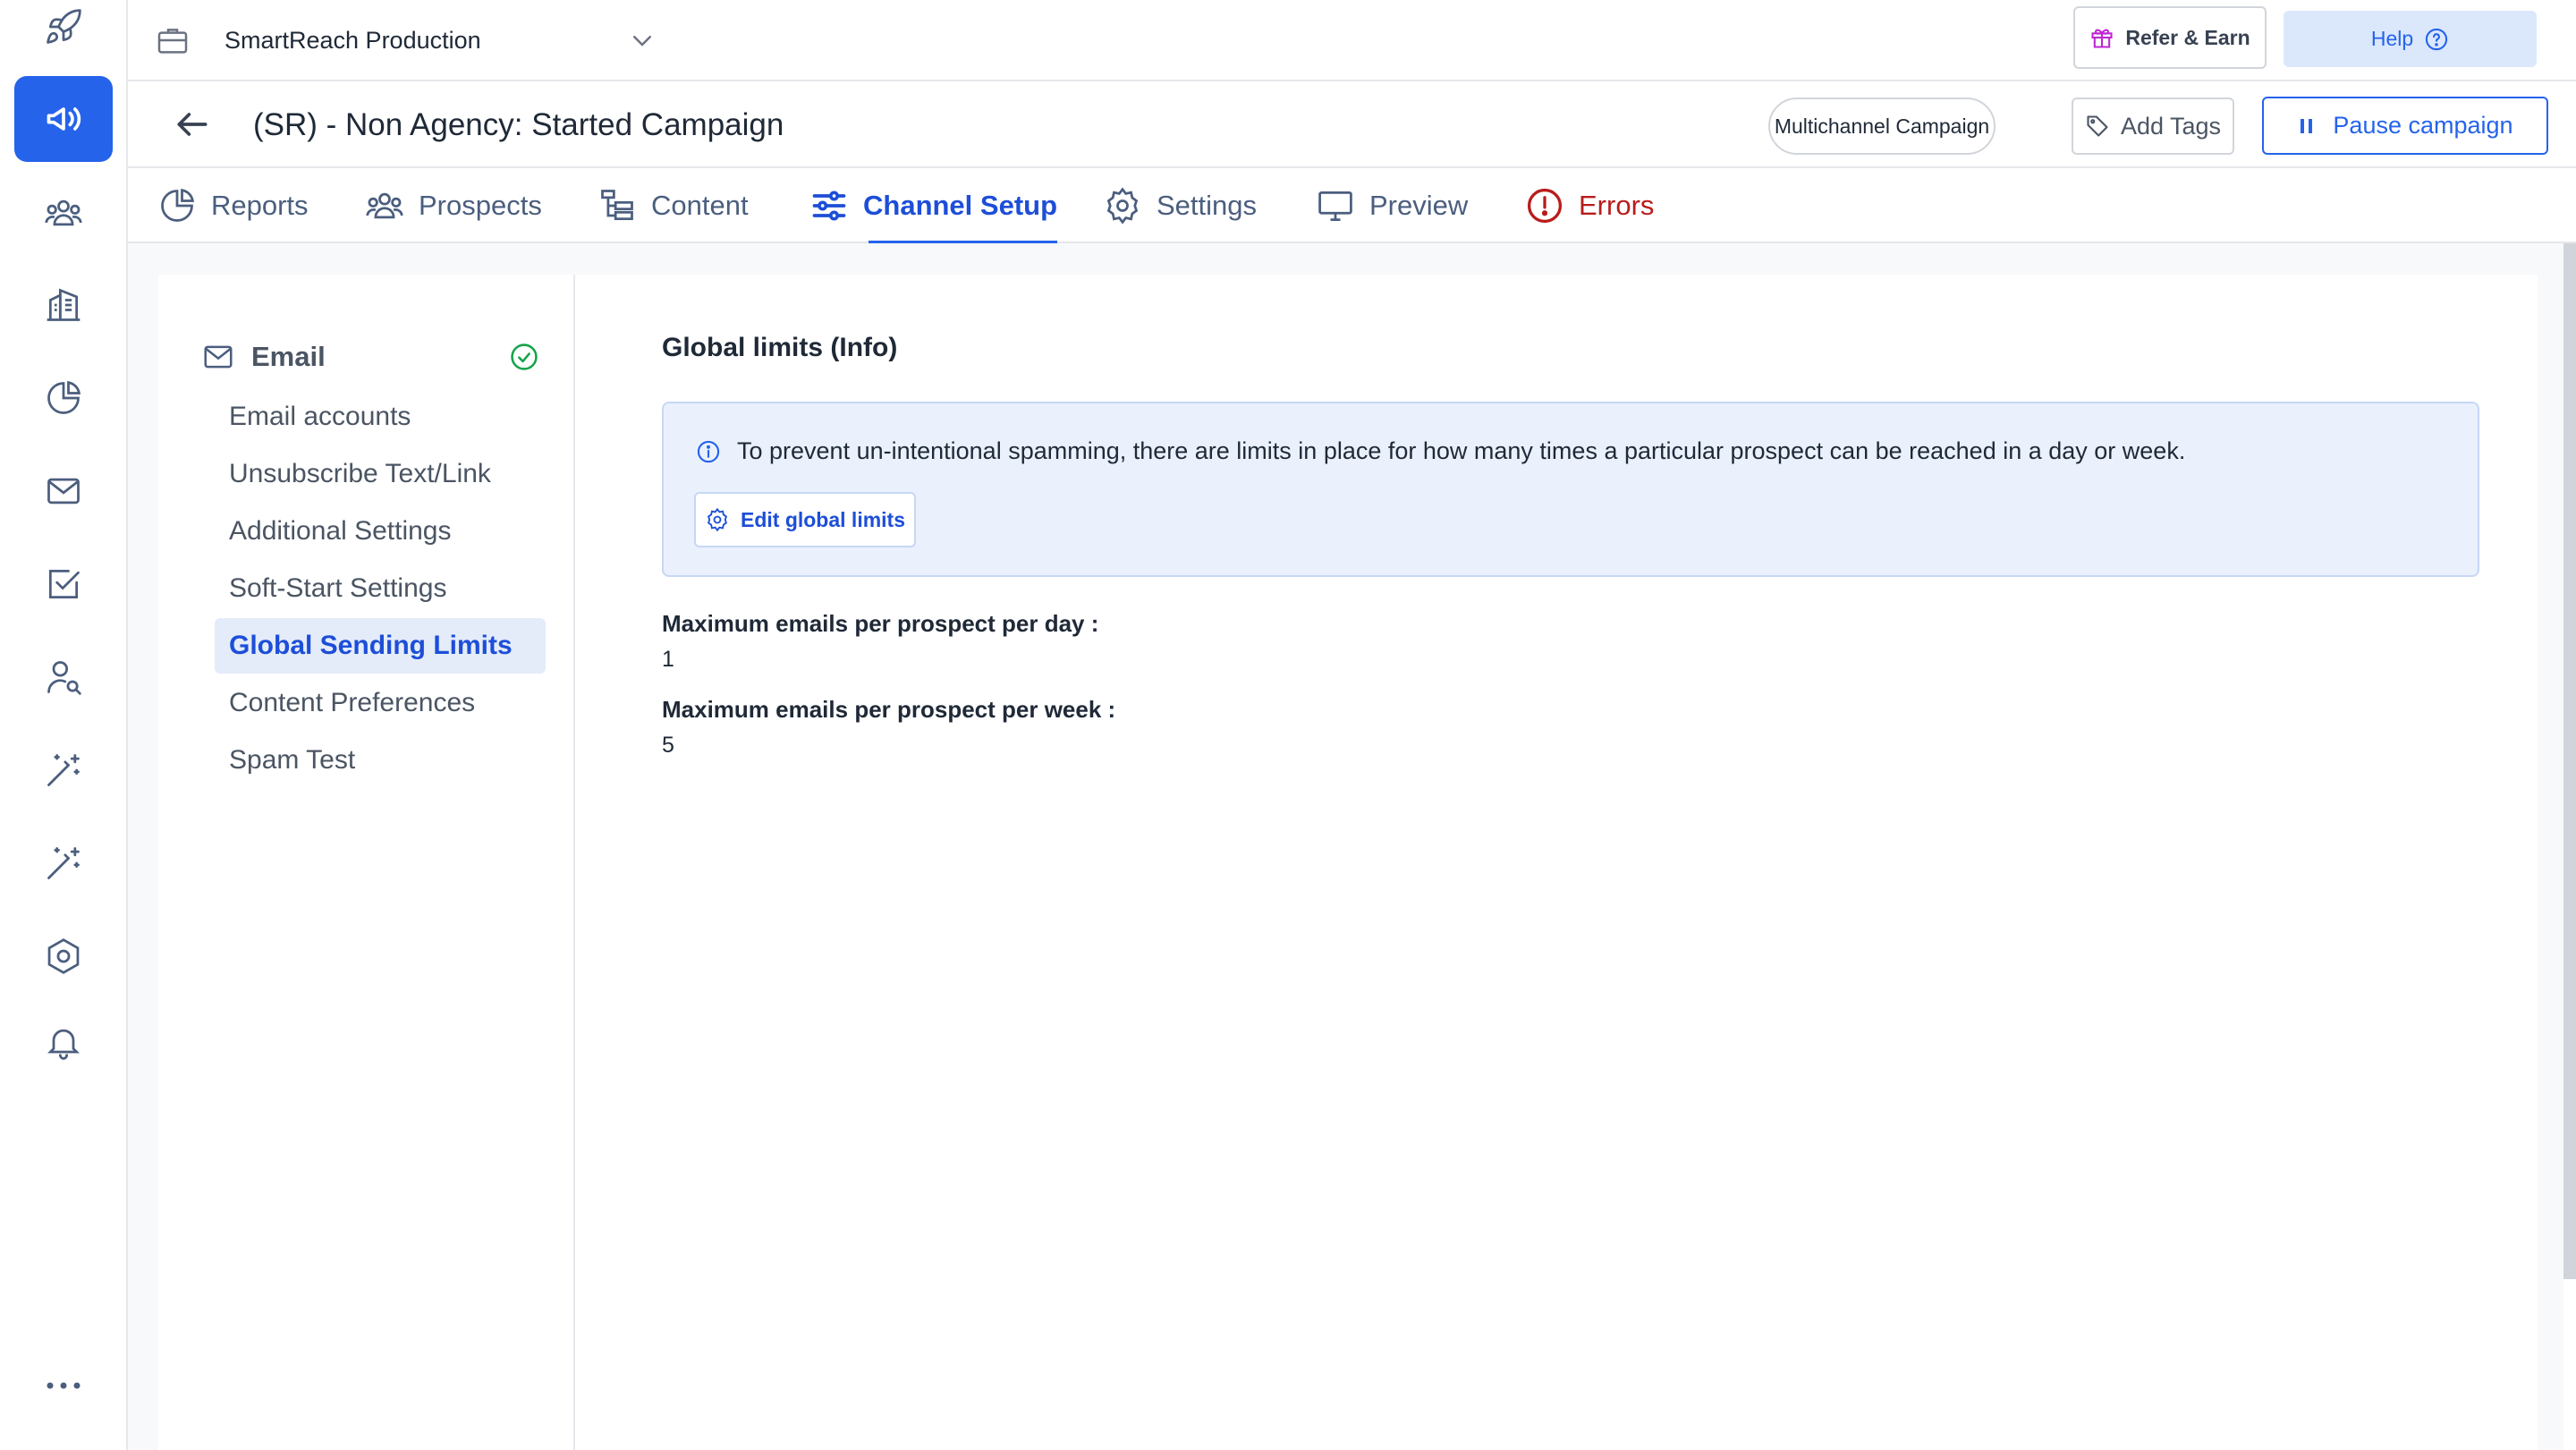  What do you see at coordinates (353, 40) in the screenshot?
I see `workspace-name: SmartReach Production` at bounding box center [353, 40].